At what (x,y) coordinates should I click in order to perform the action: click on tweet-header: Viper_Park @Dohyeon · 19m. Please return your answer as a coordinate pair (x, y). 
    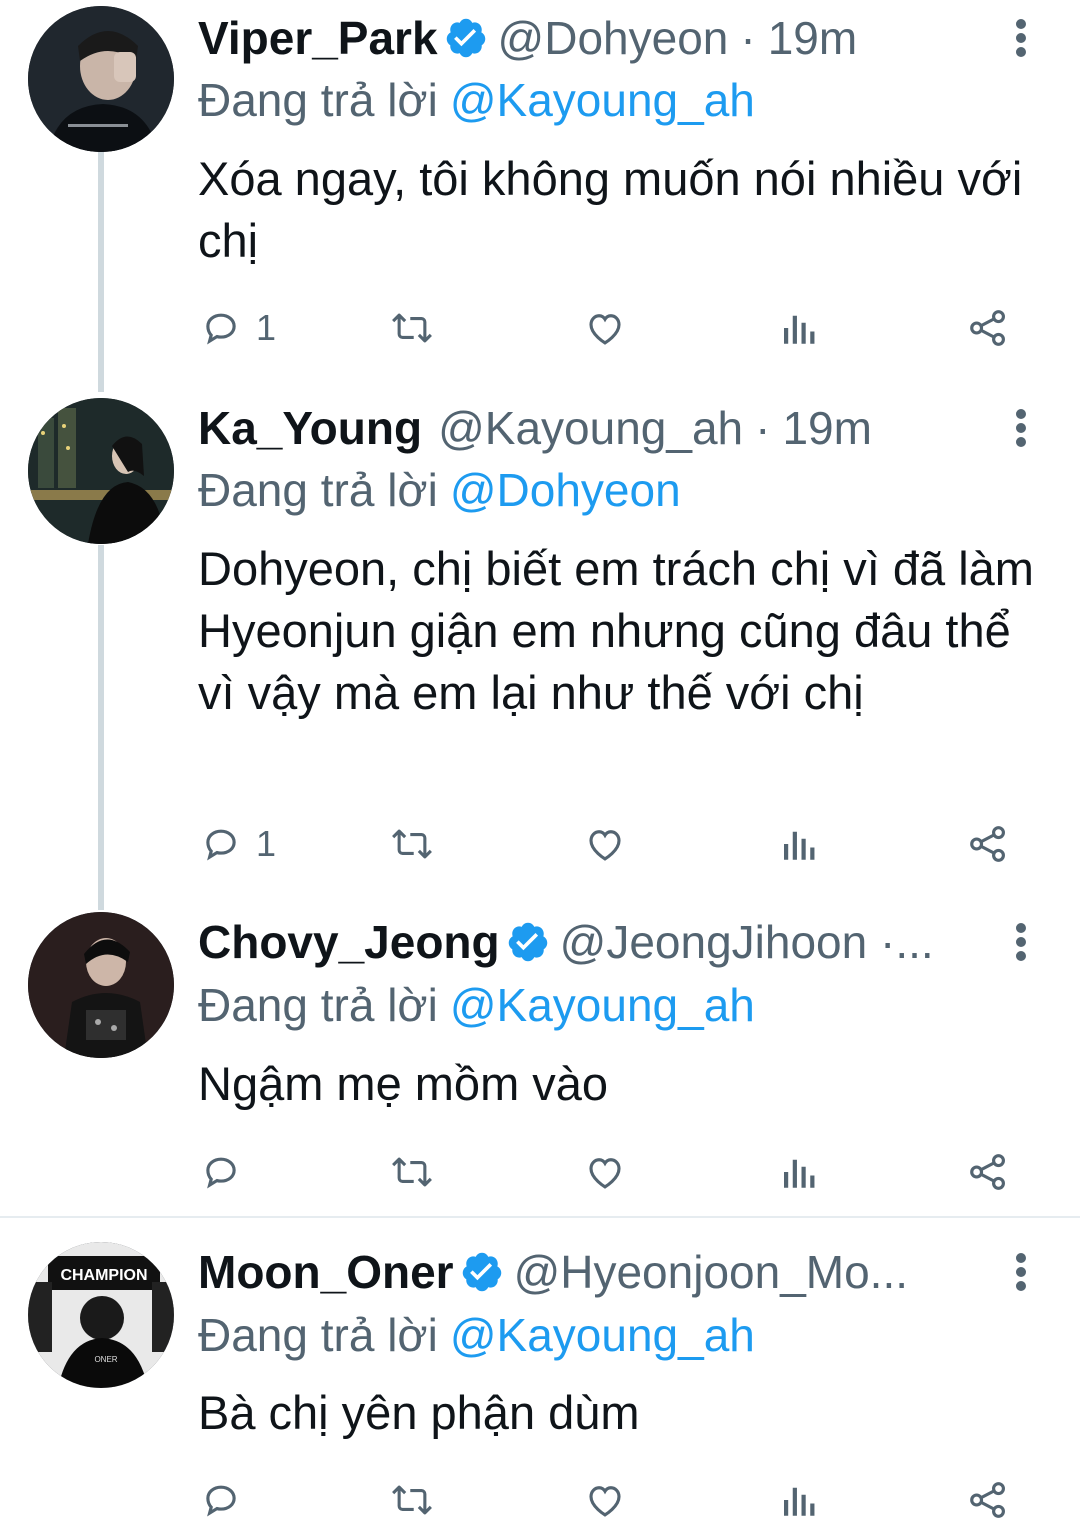
    Looking at the image, I should click on (589, 38).